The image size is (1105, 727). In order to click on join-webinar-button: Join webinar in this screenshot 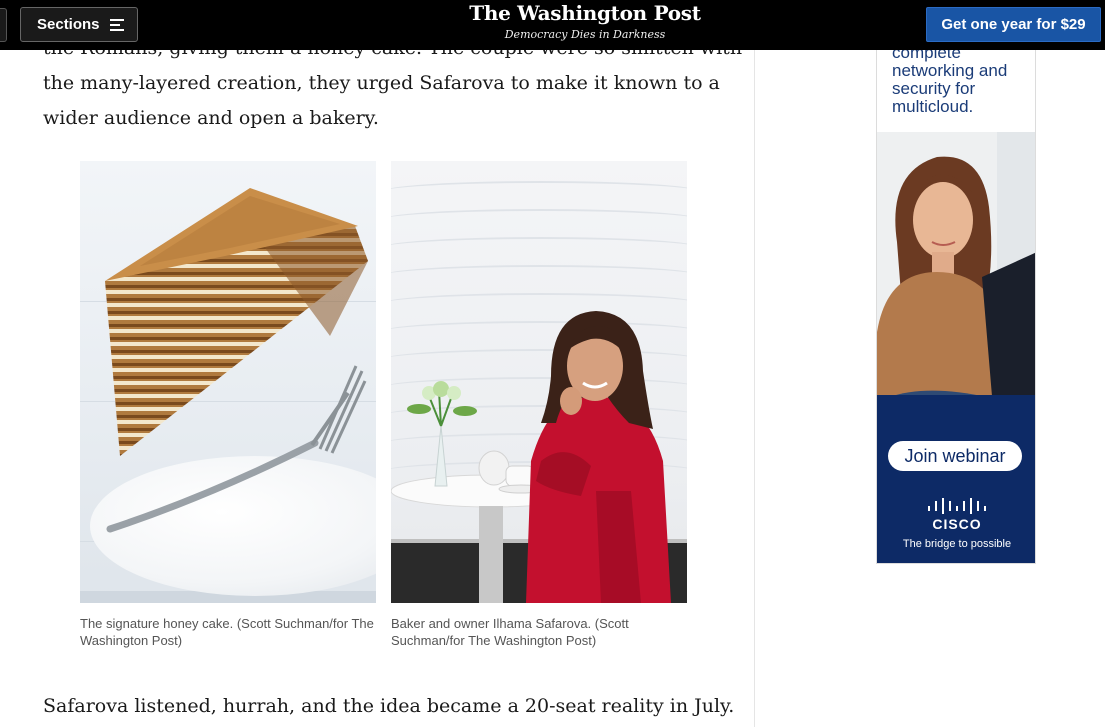, I will do `click(955, 456)`.